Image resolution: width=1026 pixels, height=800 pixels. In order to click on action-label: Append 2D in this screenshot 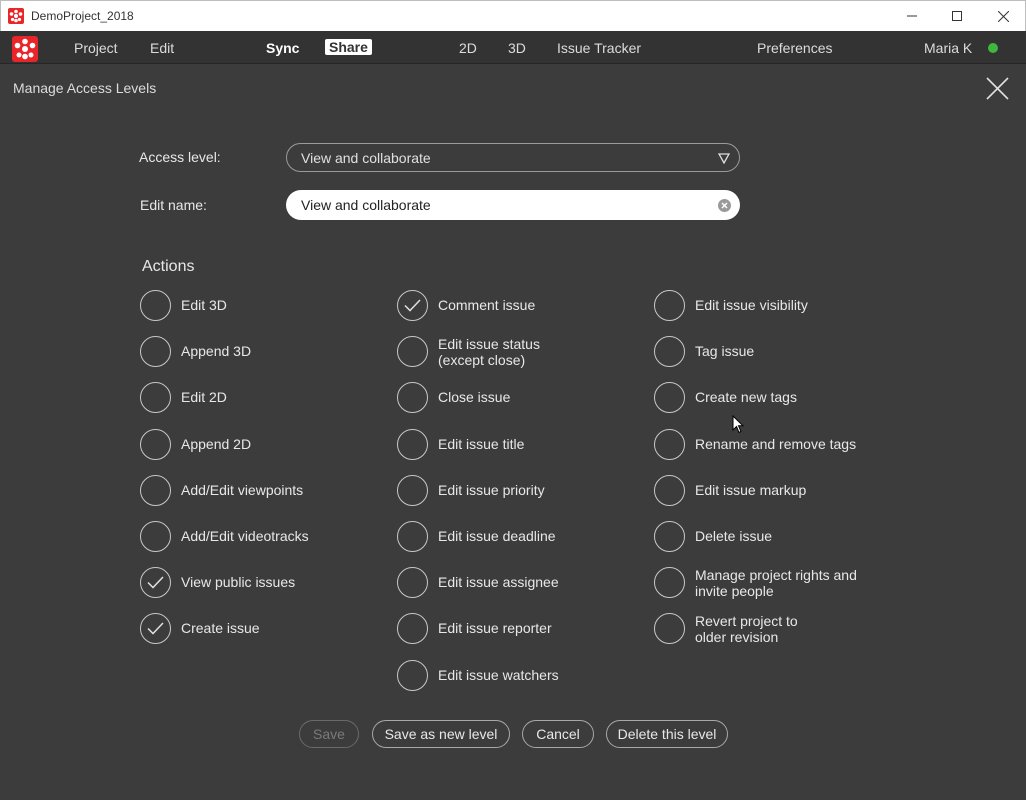, I will do `click(216, 444)`.